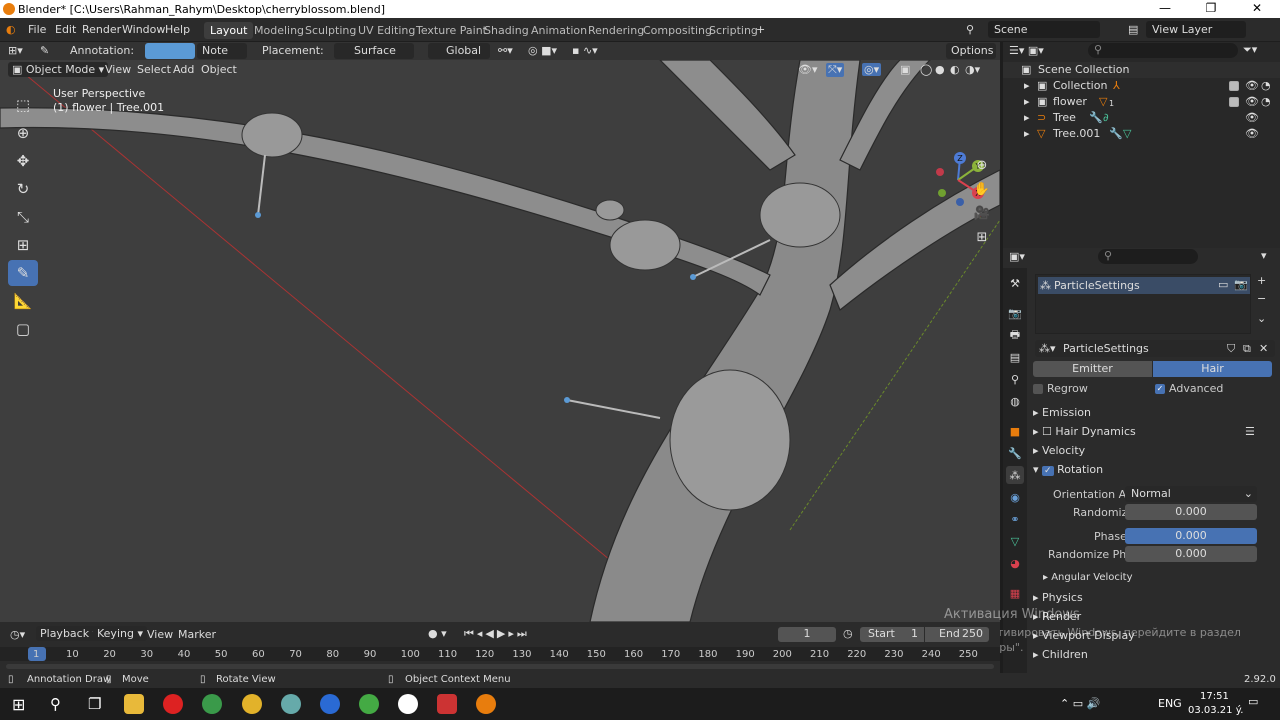  I want to click on section-rotation: ▾ ✓ Rotation, so click(1068, 469).